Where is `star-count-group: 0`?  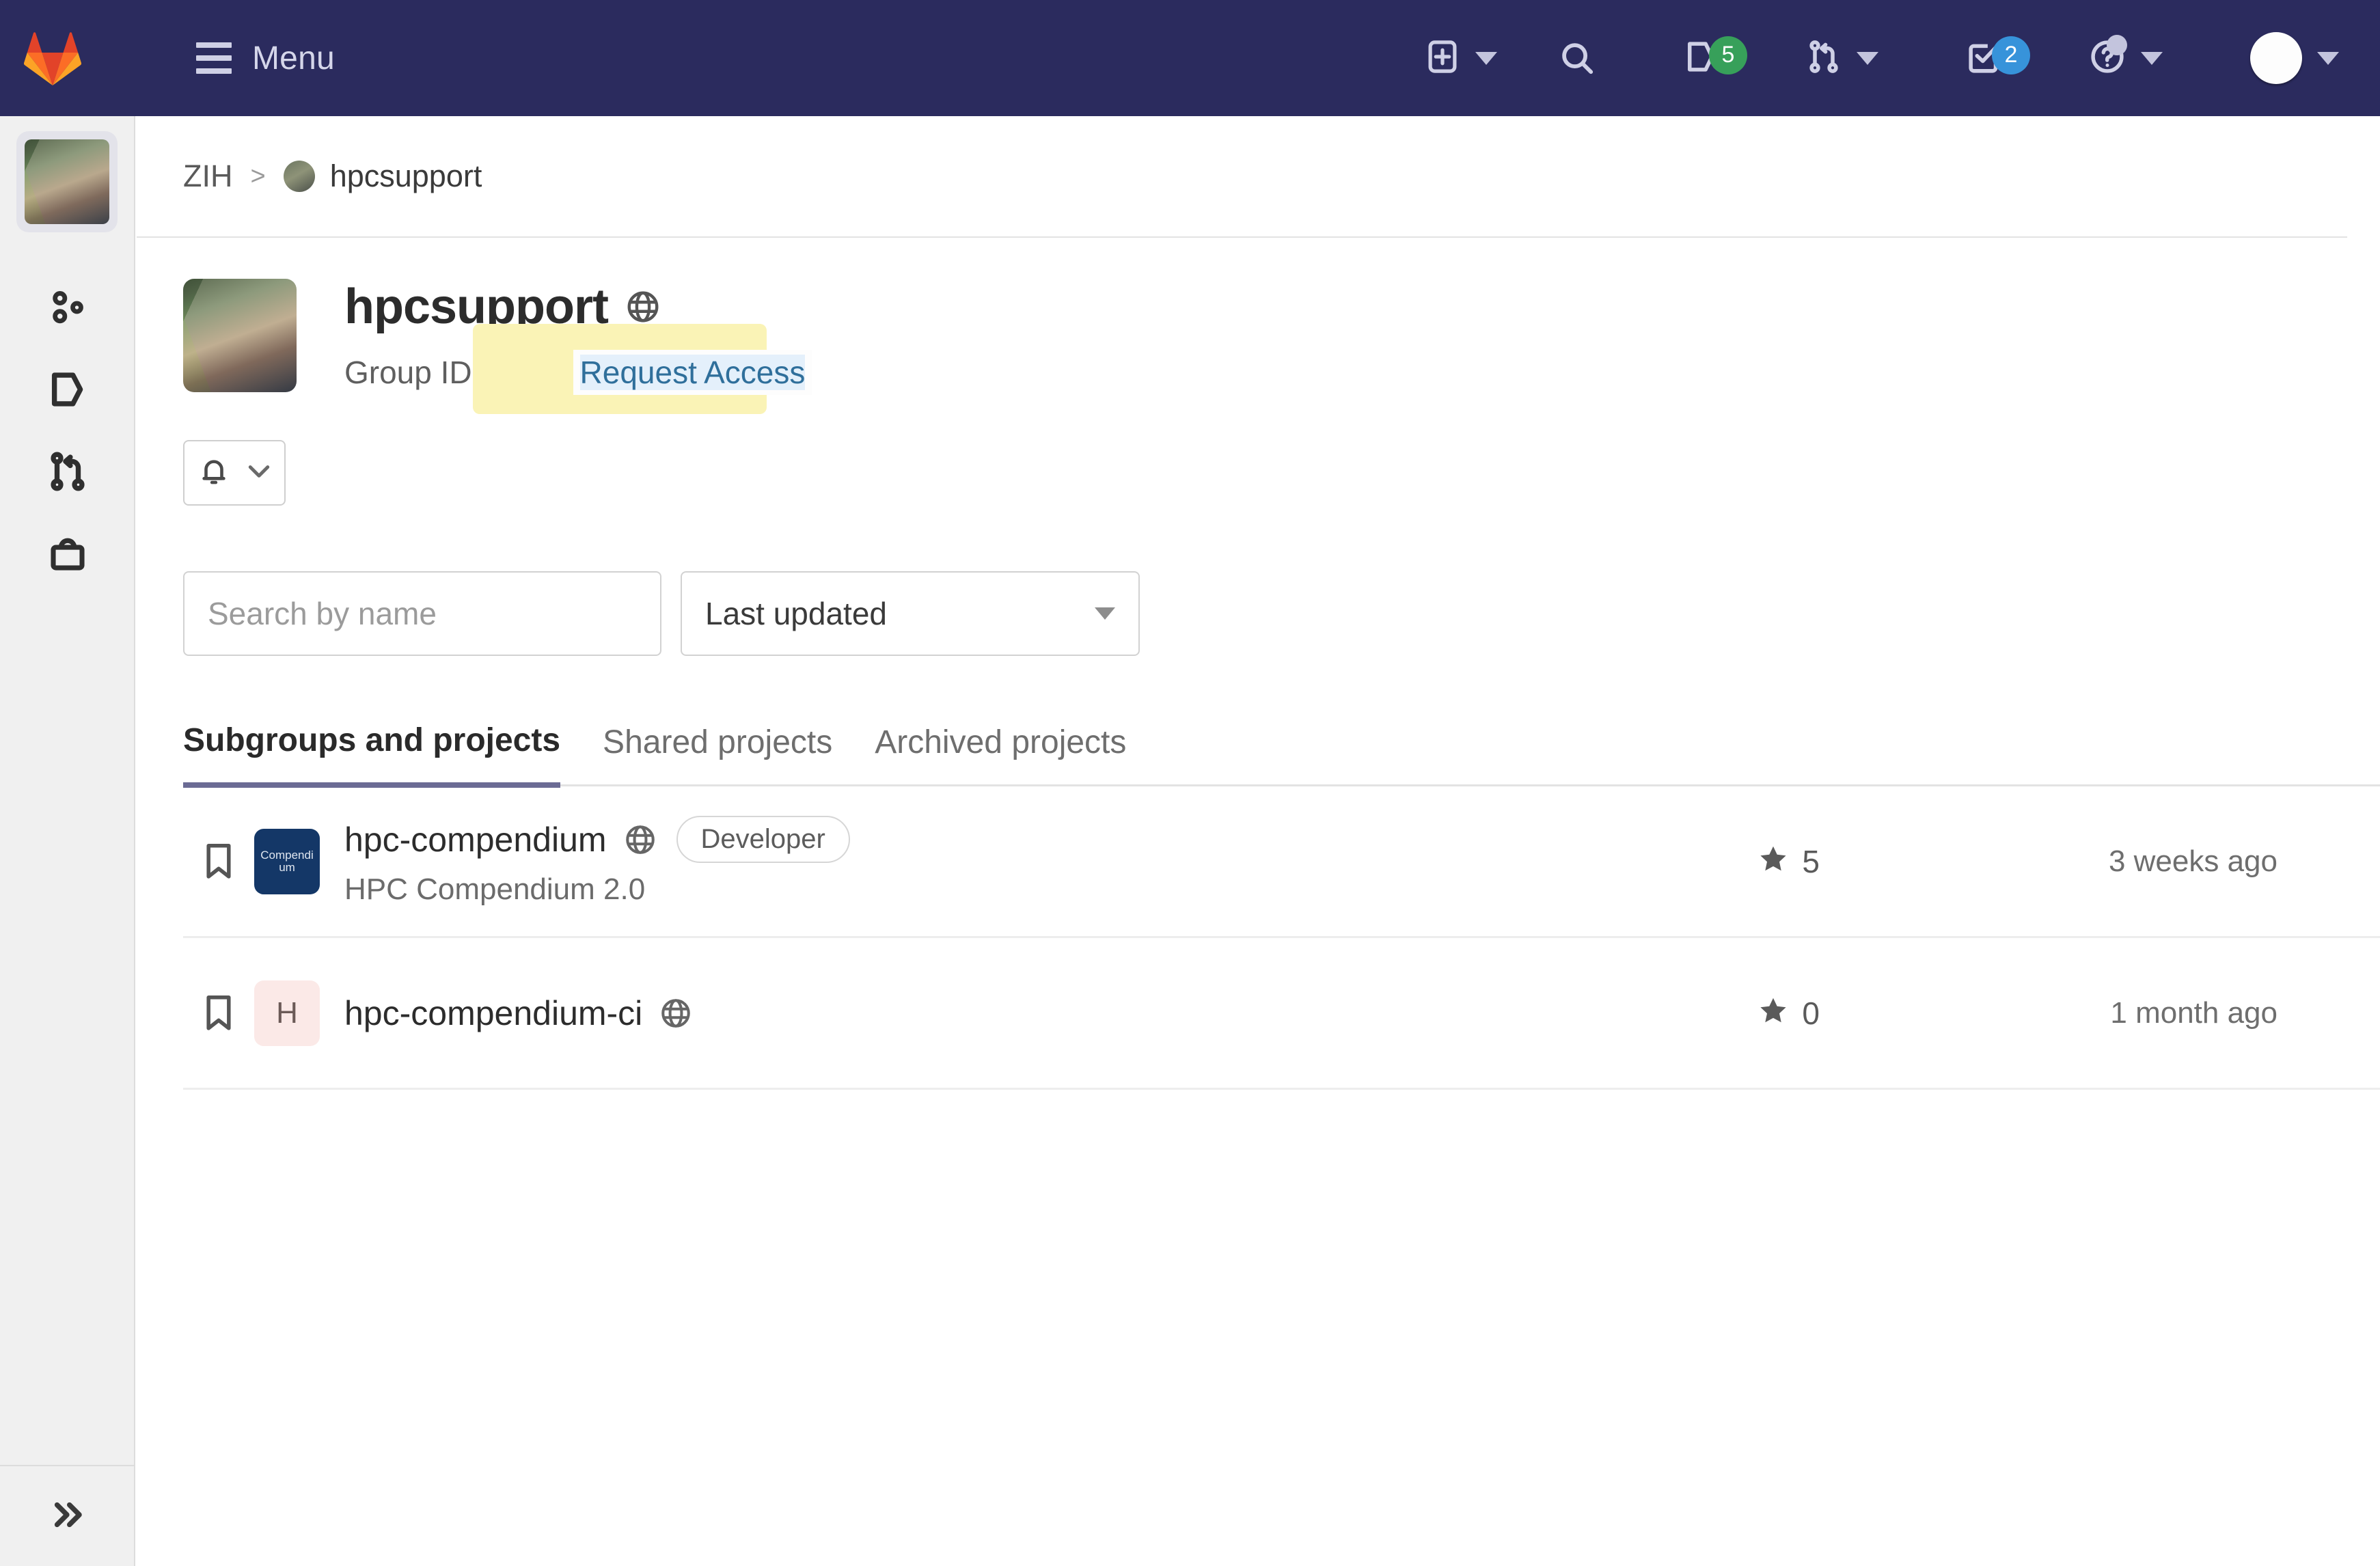 star-count-group: 0 is located at coordinates (1788, 1013).